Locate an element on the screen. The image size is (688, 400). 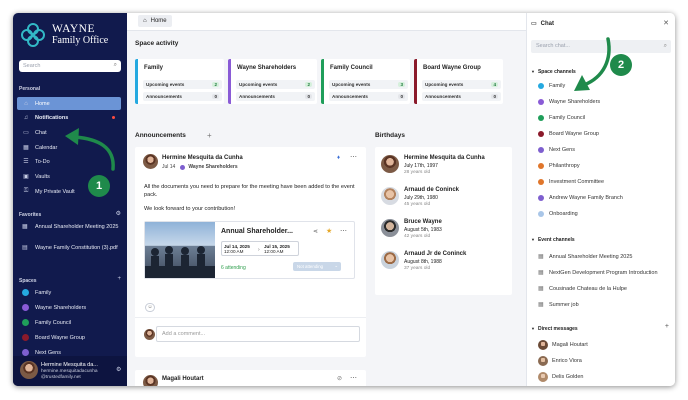
sidebar-item-home: ⌂ Home is located at coordinates (69, 103).